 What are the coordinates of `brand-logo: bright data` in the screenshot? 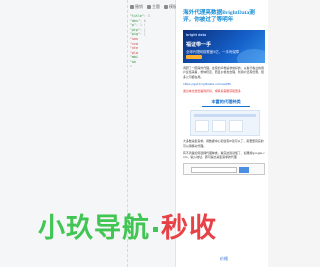 It's located at (196, 35).